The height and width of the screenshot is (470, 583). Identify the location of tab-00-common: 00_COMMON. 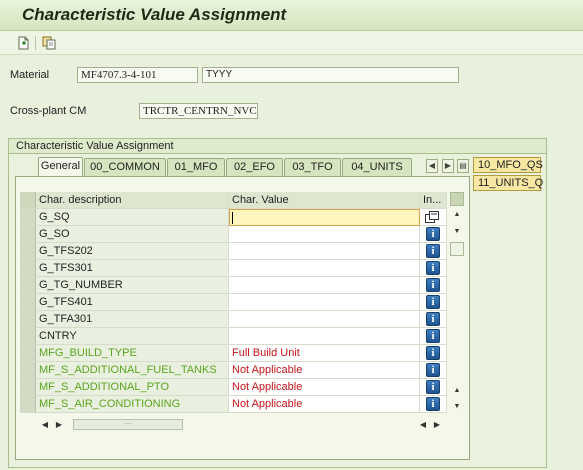
(125, 167).